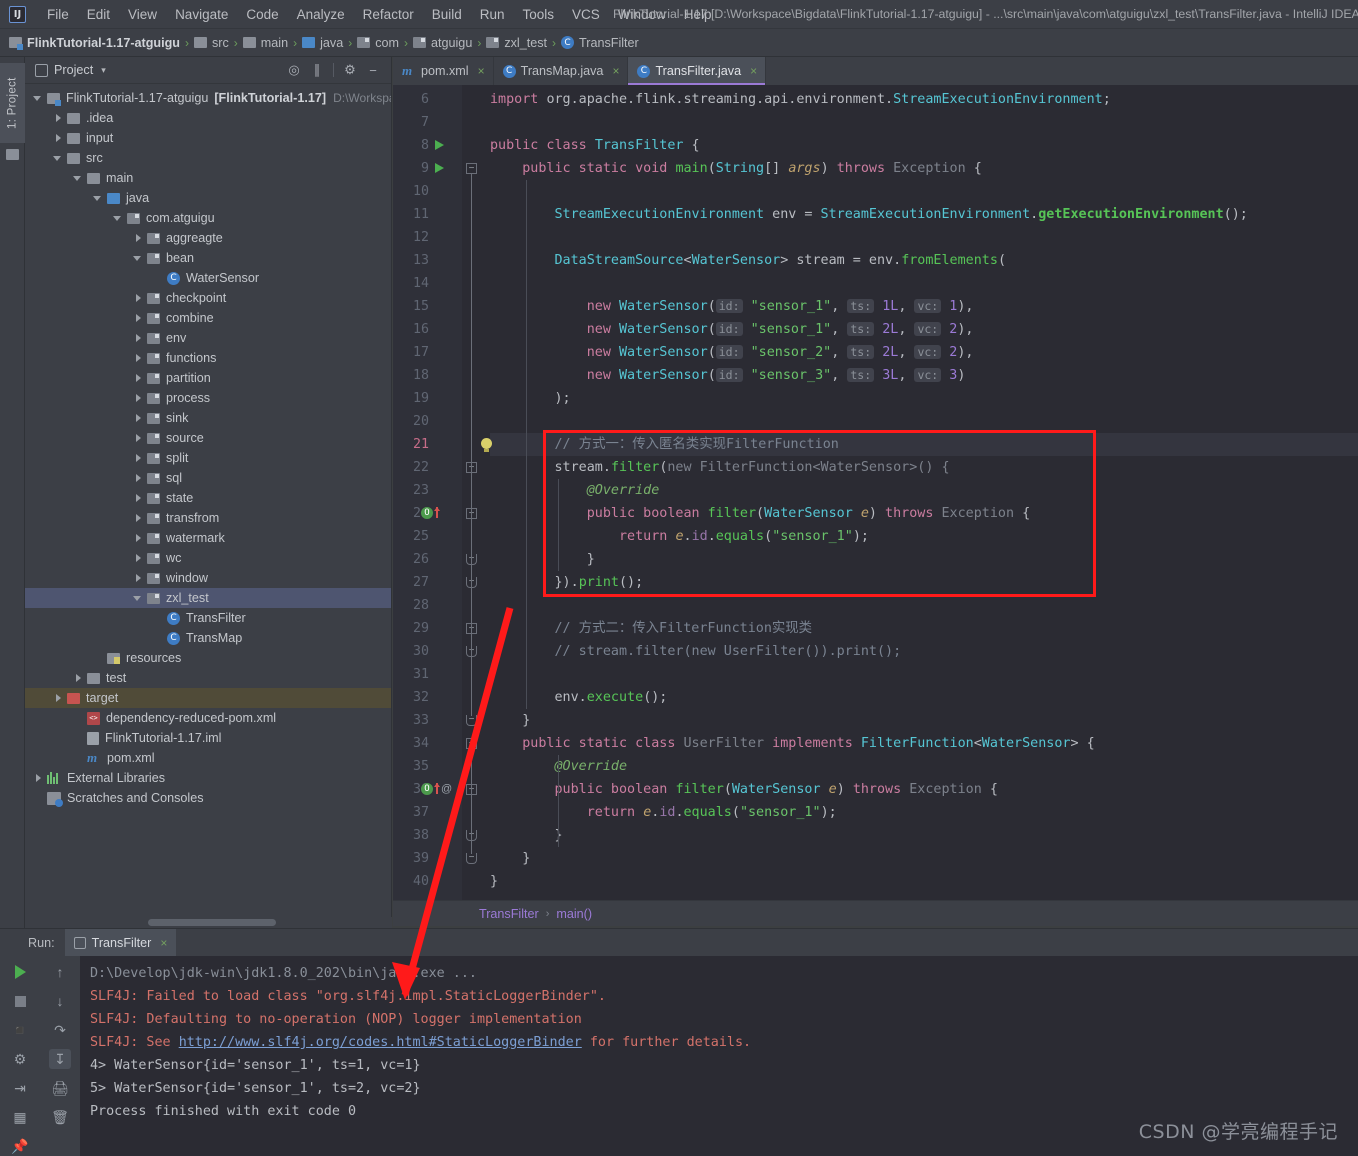  Describe the element at coordinates (60, 1088) in the screenshot. I see `print-icon: 🖨` at that location.